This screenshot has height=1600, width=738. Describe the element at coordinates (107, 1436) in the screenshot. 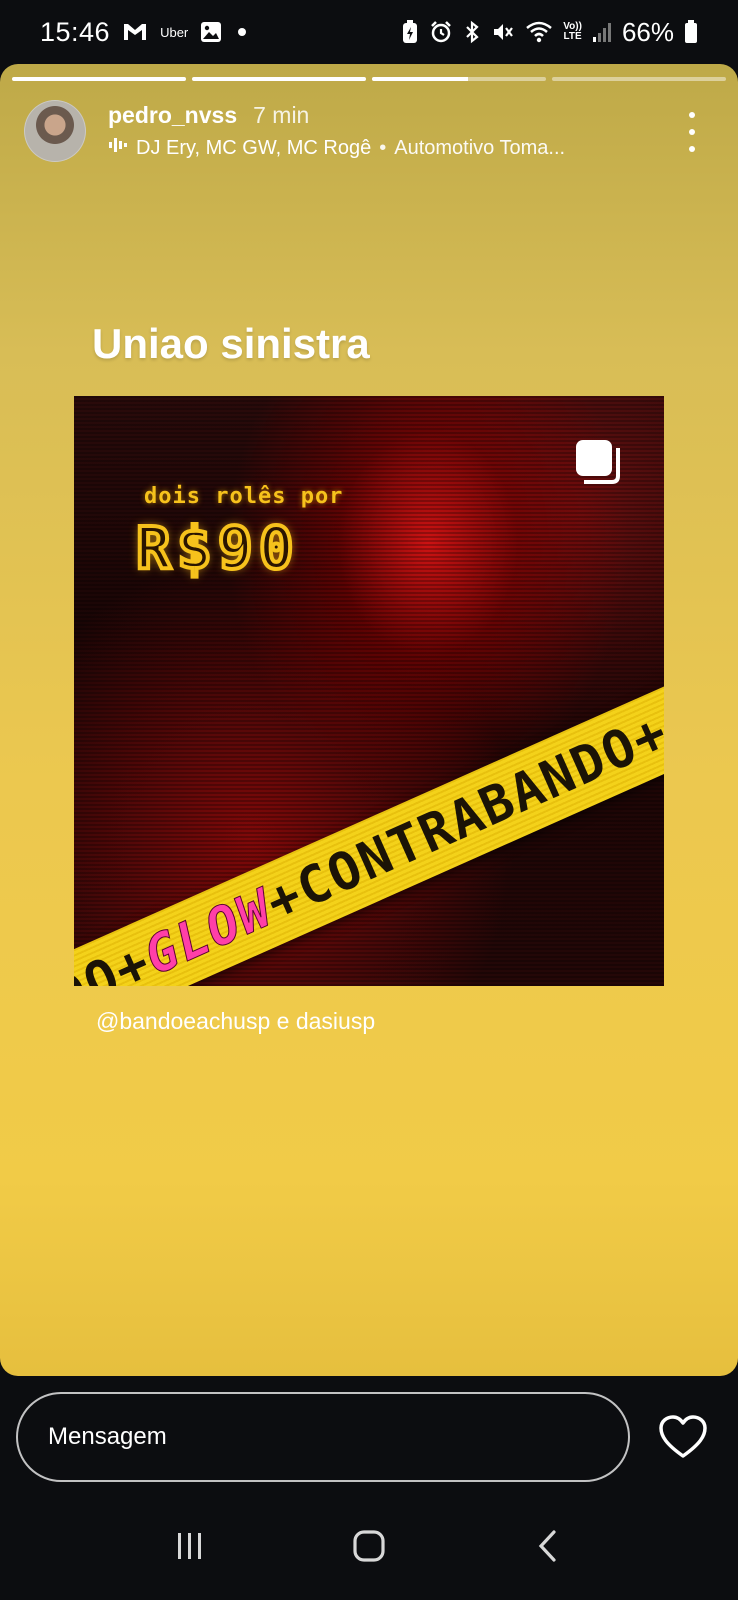

I see `message-placeholder: Mensagem` at that location.